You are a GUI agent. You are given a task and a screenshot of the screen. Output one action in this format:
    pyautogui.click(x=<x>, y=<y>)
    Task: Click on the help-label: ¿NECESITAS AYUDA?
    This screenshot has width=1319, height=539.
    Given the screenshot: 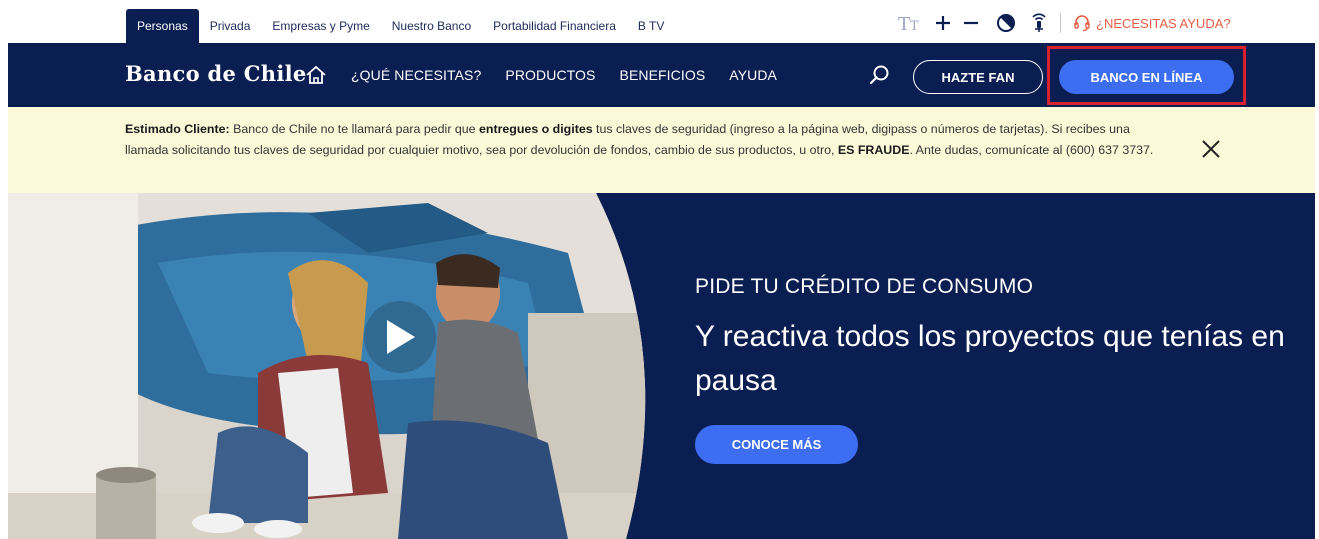 What is the action you would take?
    pyautogui.click(x=1163, y=23)
    